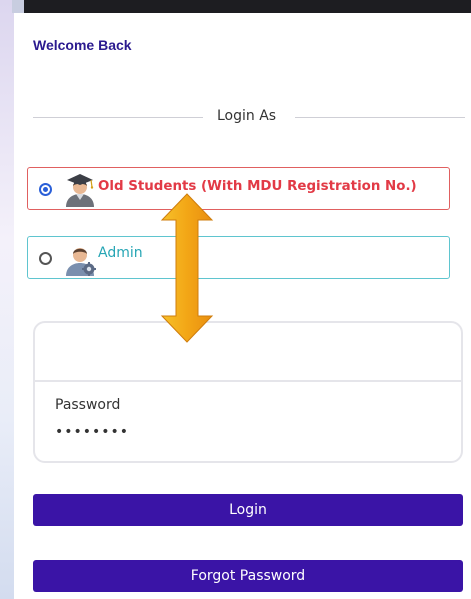  What do you see at coordinates (88, 405) in the screenshot?
I see `password-label: Password` at bounding box center [88, 405].